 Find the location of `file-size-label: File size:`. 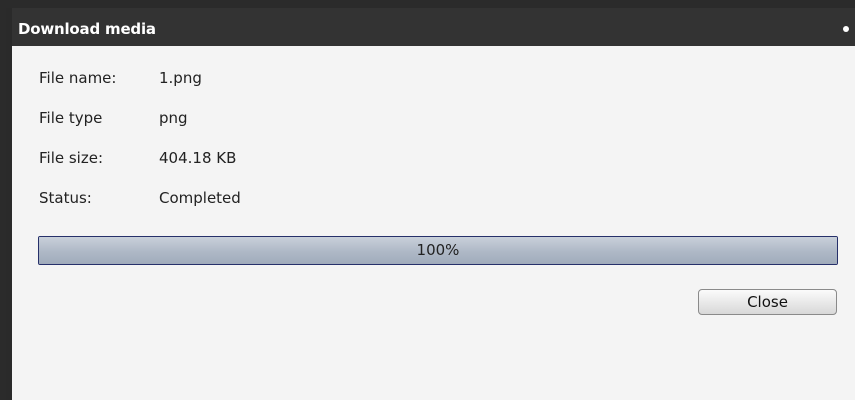

file-size-label: File size: is located at coordinates (71, 158).